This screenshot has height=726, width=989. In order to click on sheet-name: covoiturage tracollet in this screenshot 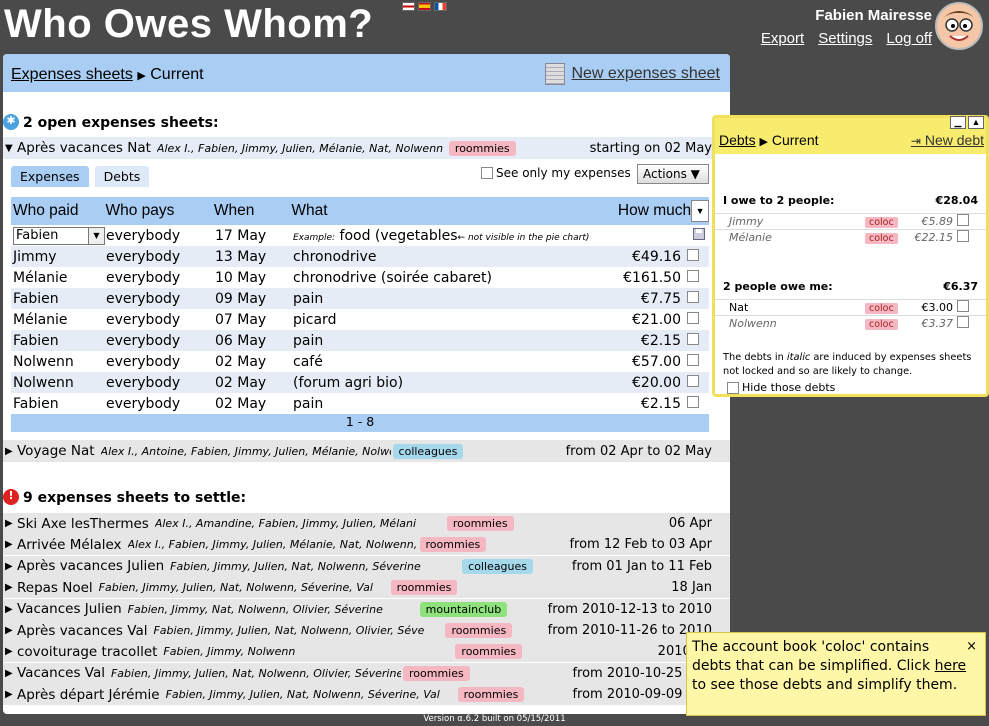, I will do `click(87, 652)`.